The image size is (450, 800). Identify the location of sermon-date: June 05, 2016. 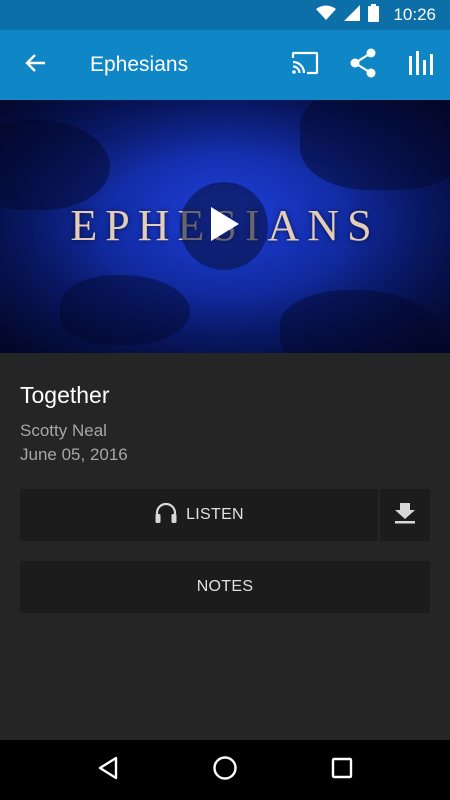
(74, 454).